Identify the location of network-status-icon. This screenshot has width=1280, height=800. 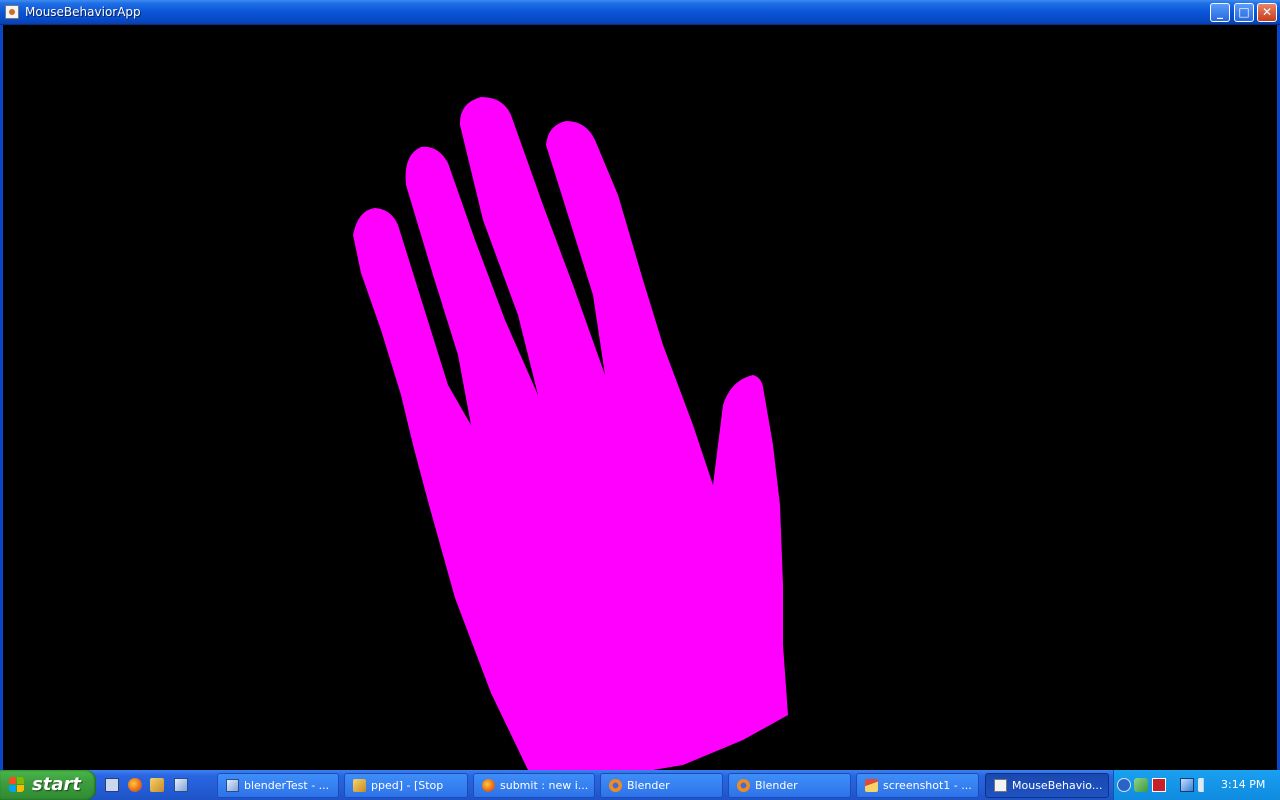
(1141, 785).